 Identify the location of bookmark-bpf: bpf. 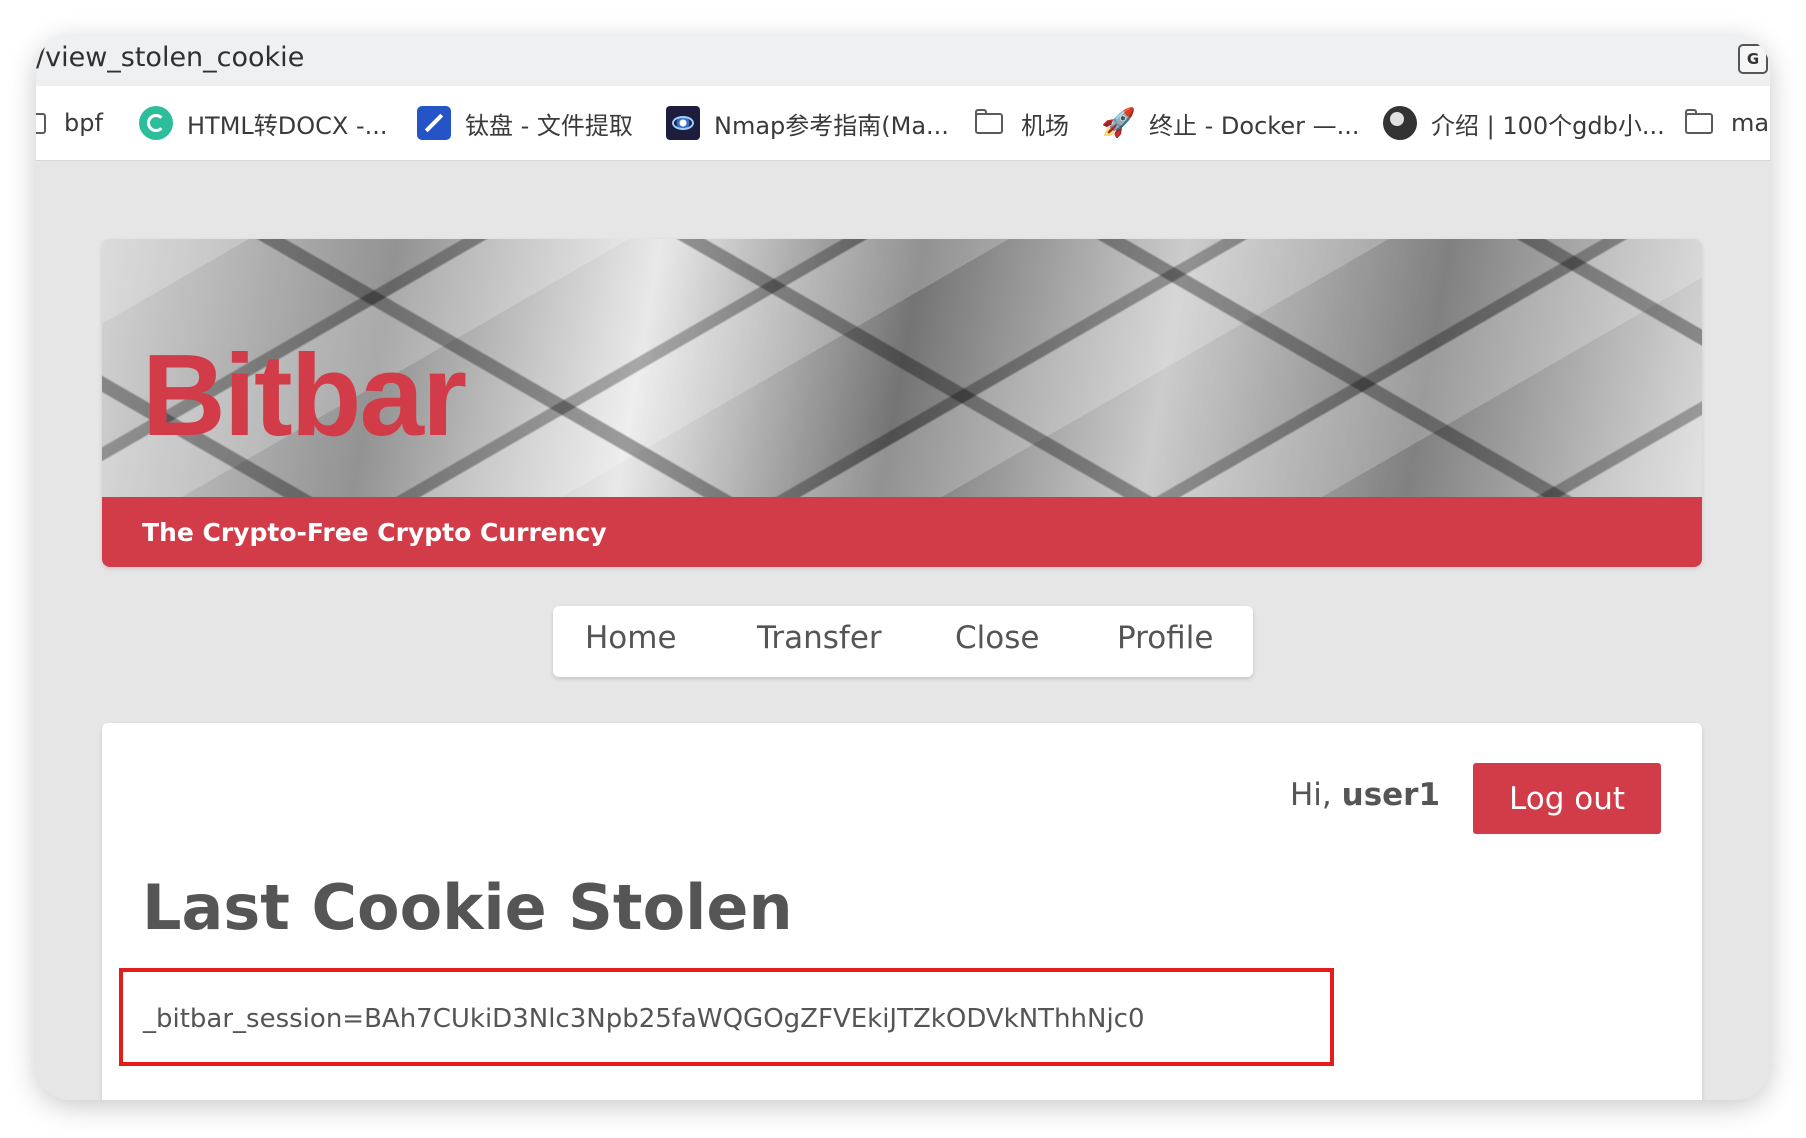
(69, 123).